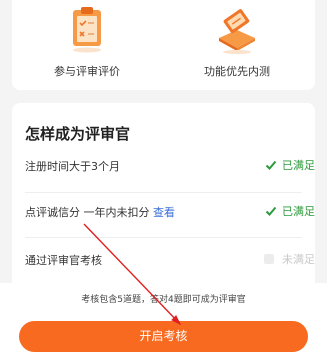 The height and width of the screenshot is (357, 327). I want to click on benefit-review-label: 参与评审评价, so click(87, 71).